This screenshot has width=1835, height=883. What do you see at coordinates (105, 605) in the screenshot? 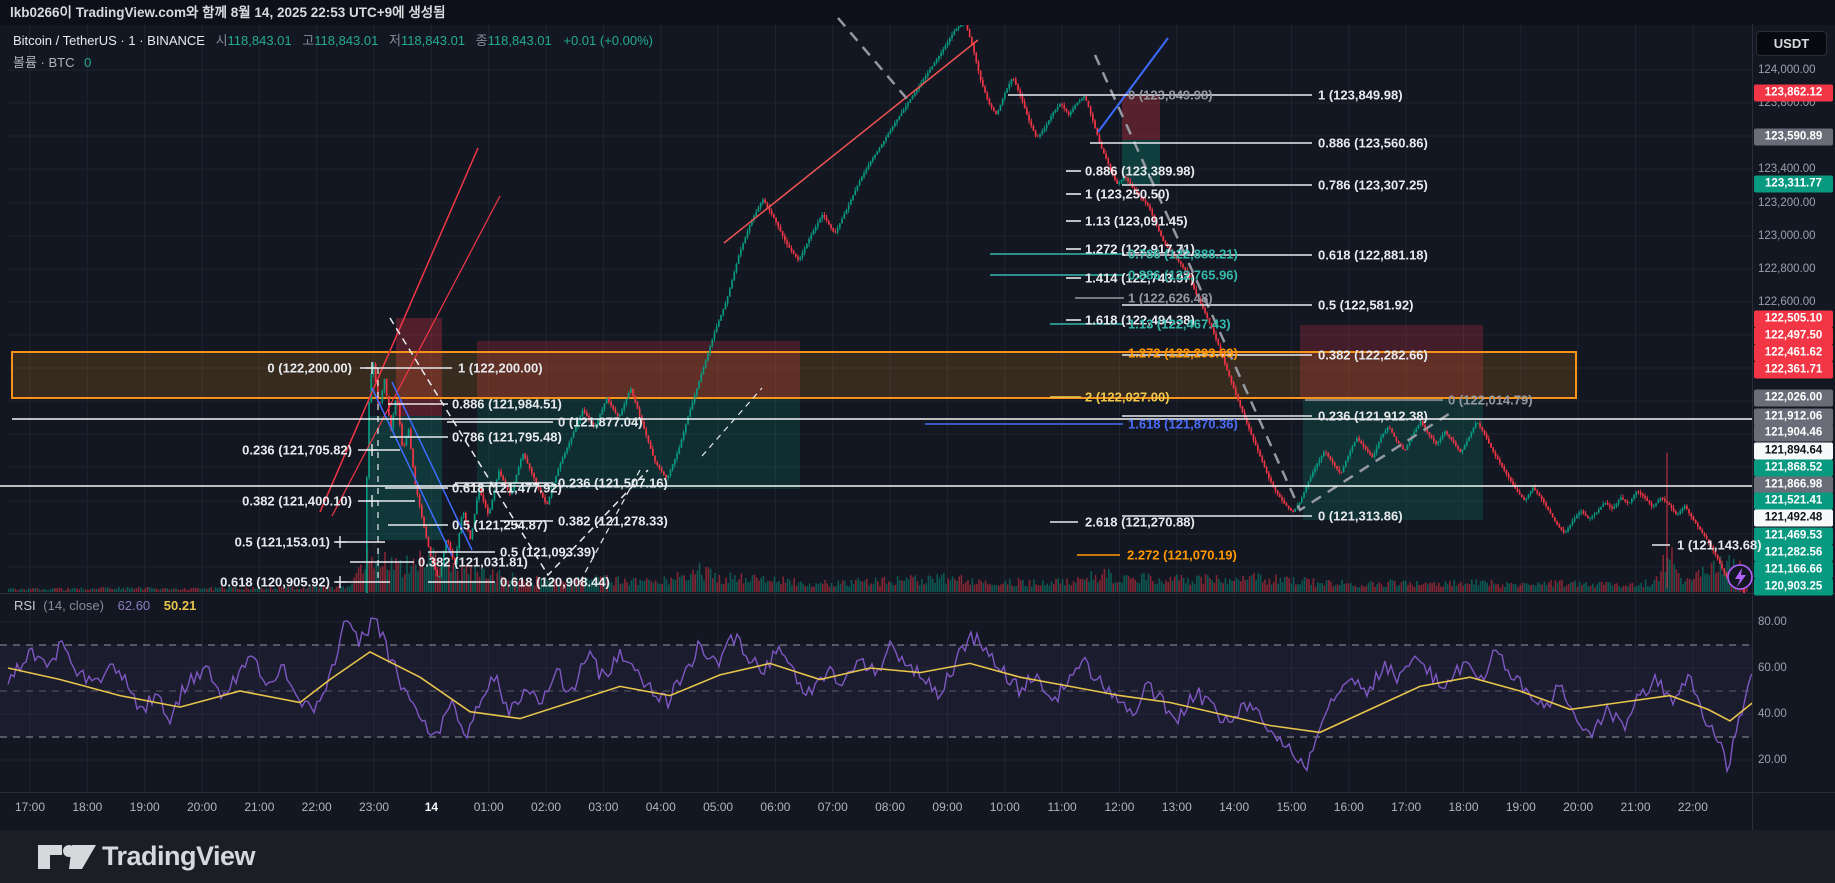
I see `rsi-legend: RSI (14, close) 62.60 50.21` at bounding box center [105, 605].